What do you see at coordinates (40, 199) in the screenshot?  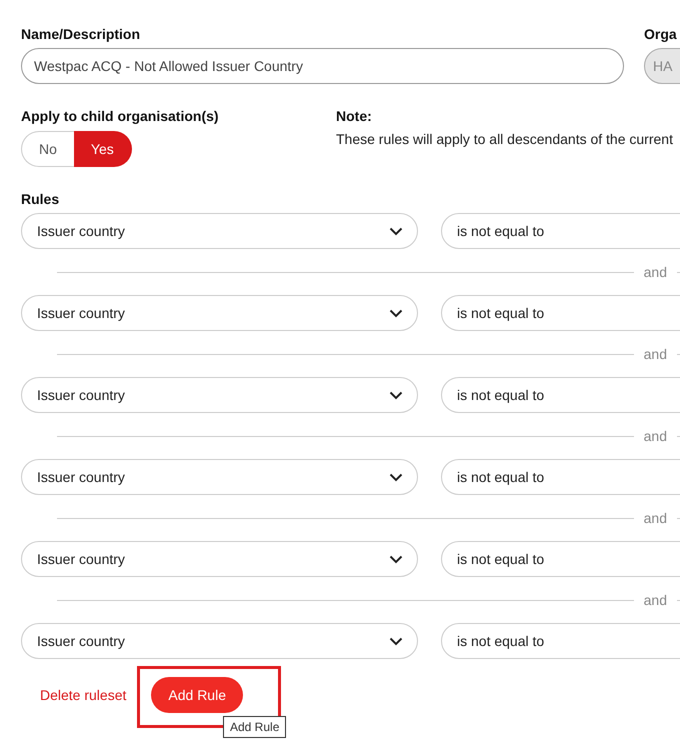 I see `section-label: Rules` at bounding box center [40, 199].